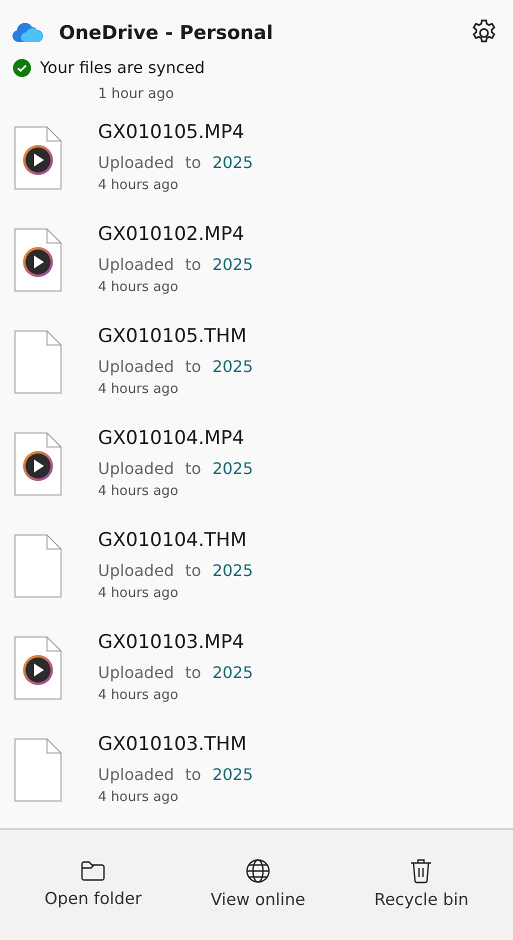 The image size is (513, 940). What do you see at coordinates (176, 642) in the screenshot?
I see `file-name: GX010103.MP4` at bounding box center [176, 642].